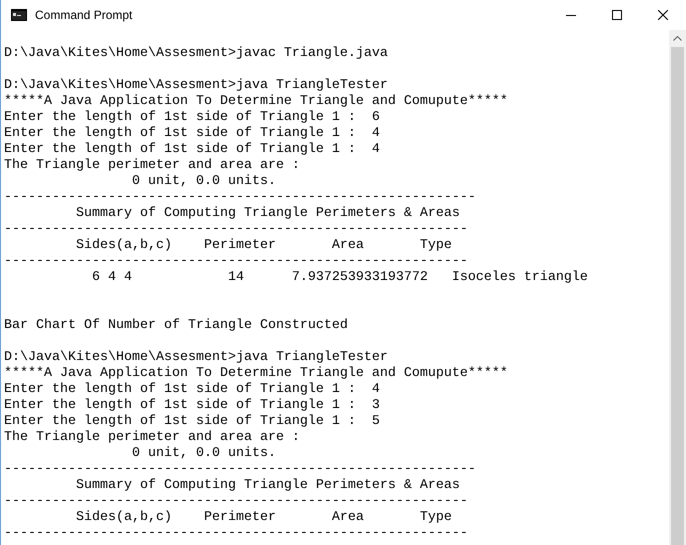  What do you see at coordinates (677, 296) in the screenshot?
I see `scrollbar-thumb` at bounding box center [677, 296].